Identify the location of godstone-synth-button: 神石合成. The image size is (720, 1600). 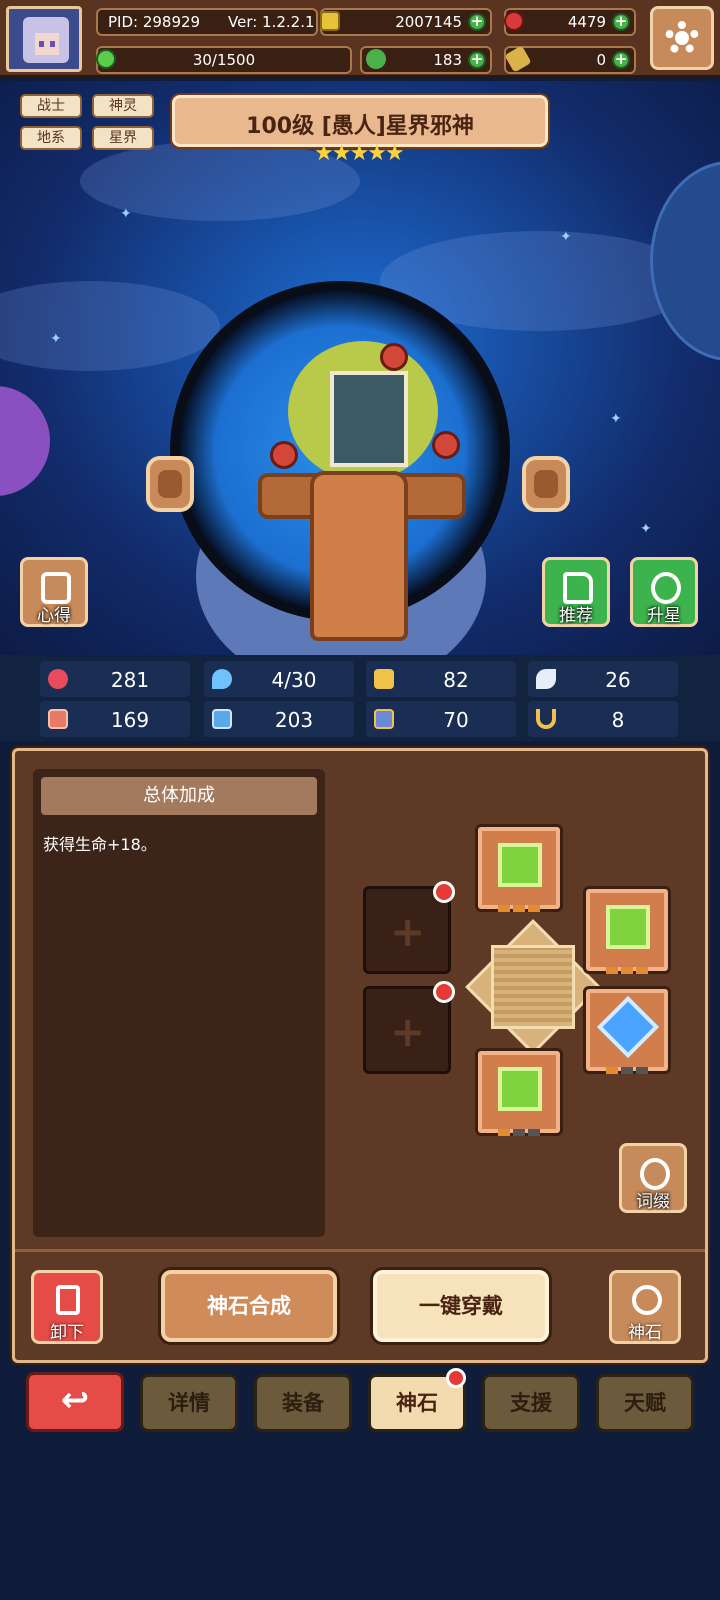
(249, 1306).